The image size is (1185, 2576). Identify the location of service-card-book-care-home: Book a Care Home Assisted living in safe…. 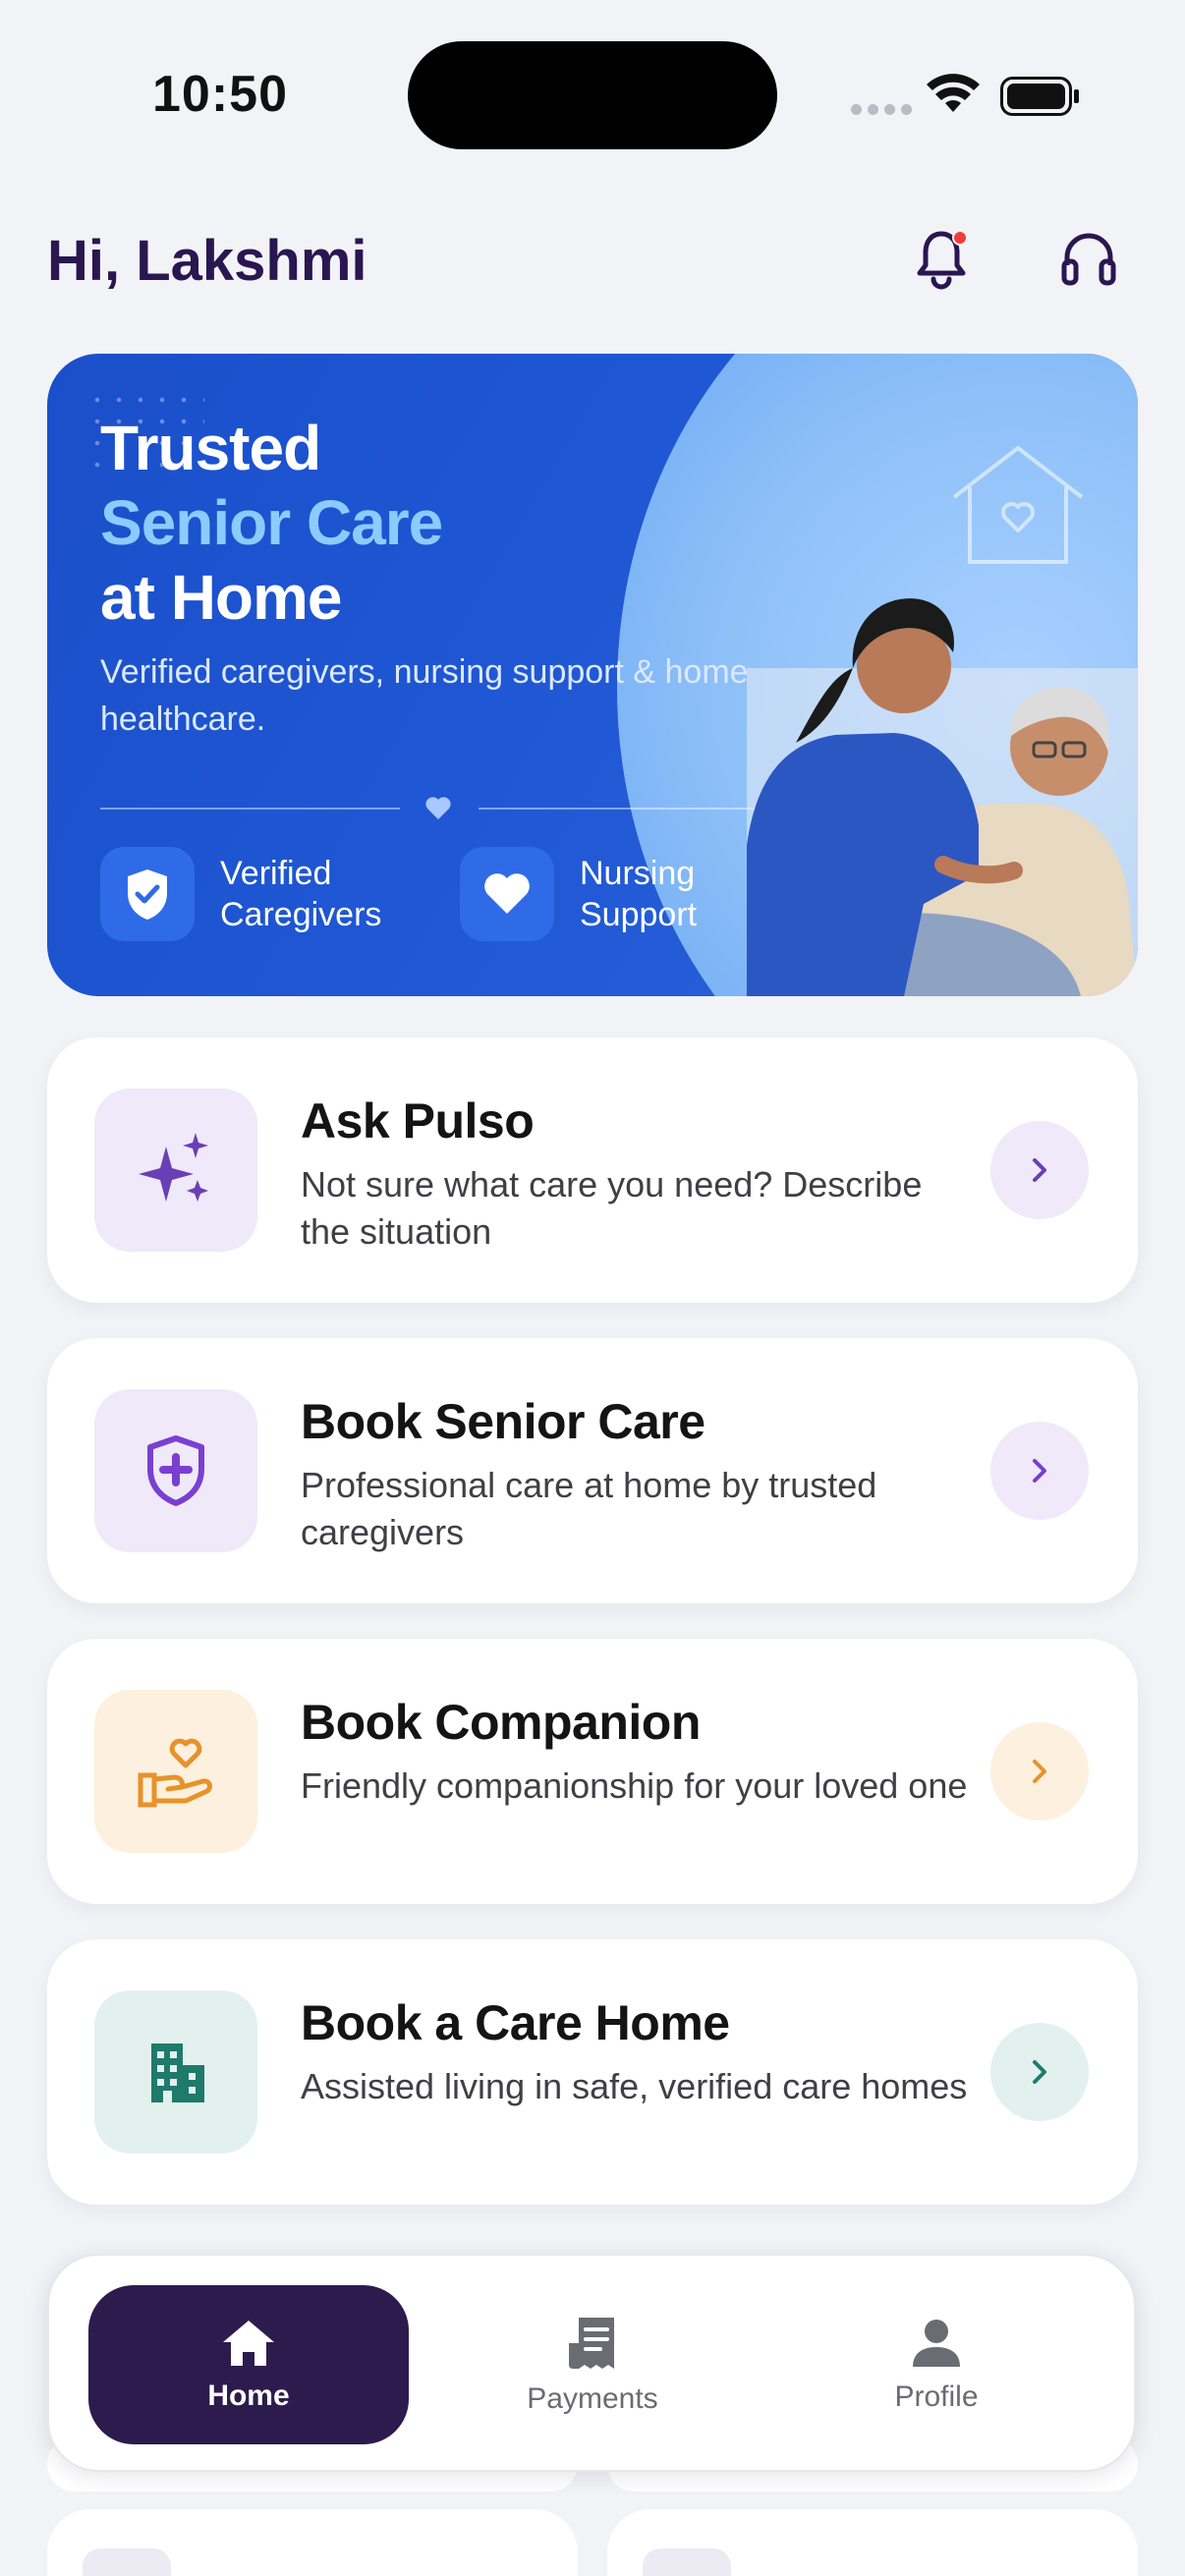
(592, 2072).